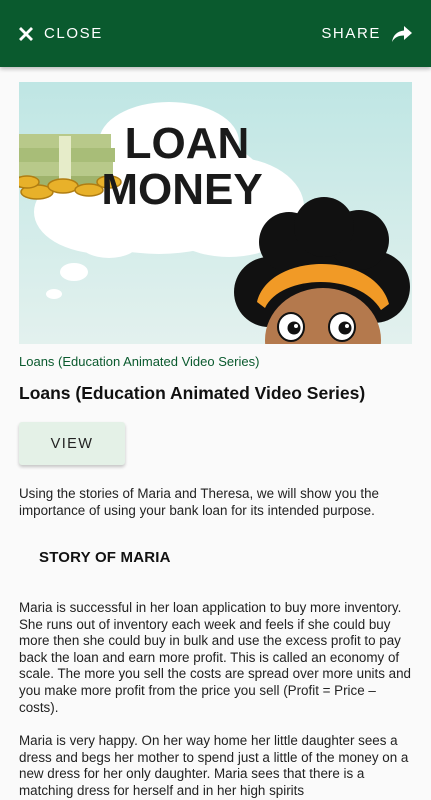 The image size is (431, 800). Describe the element at coordinates (351, 33) in the screenshot. I see `share-label: SHARE` at that location.